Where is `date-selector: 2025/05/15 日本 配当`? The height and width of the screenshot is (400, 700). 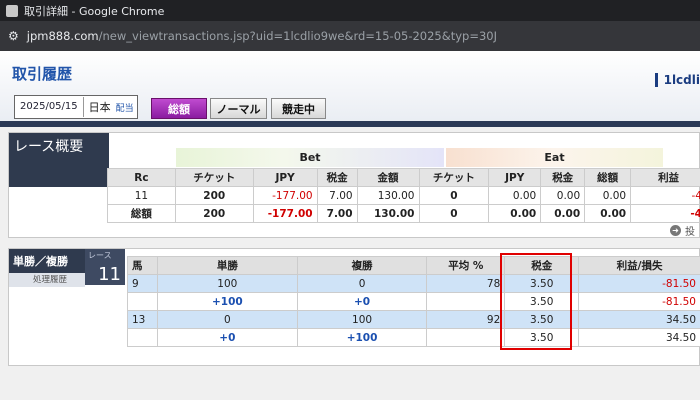
date-selector: 2025/05/15 日本 配当 is located at coordinates (76, 107).